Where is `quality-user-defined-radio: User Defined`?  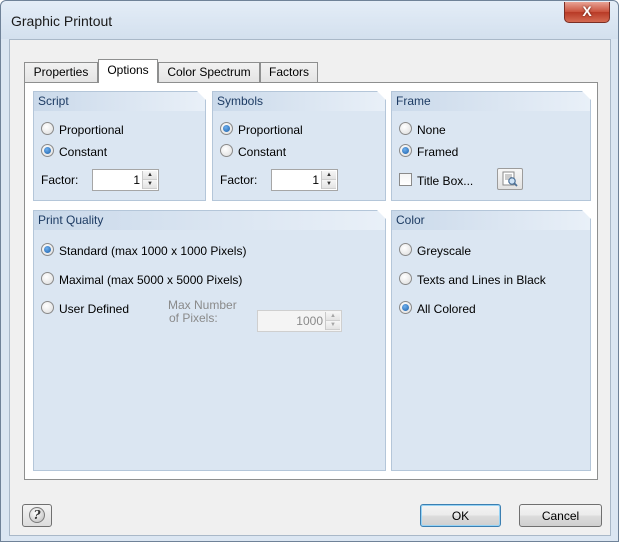 quality-user-defined-radio: User Defined is located at coordinates (85, 308).